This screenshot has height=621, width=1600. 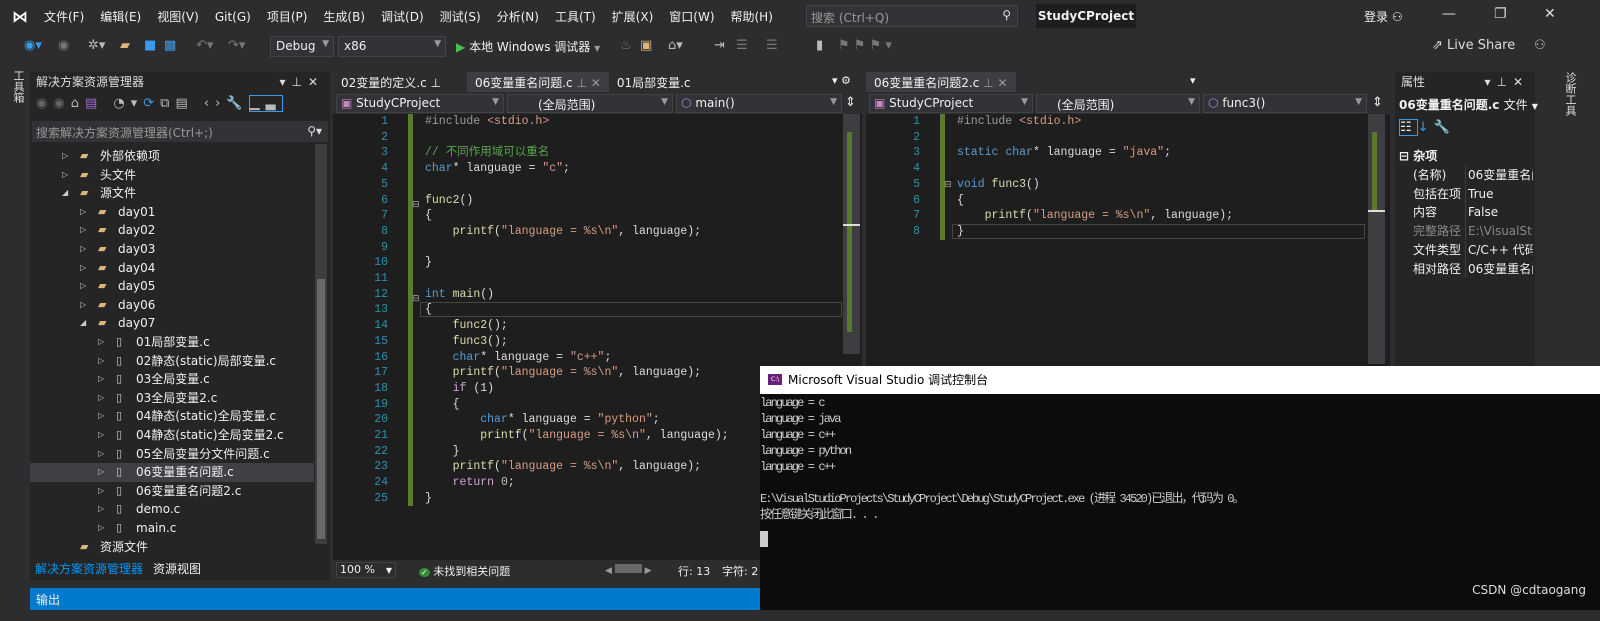 What do you see at coordinates (33, 45) in the screenshot?
I see `back-icon: ◉▾` at bounding box center [33, 45].